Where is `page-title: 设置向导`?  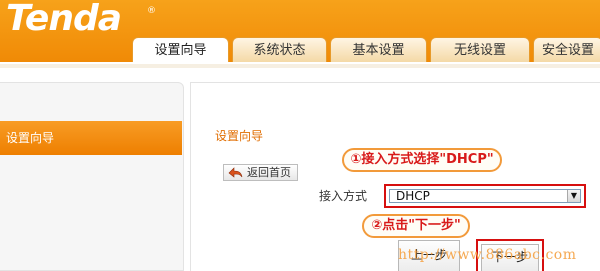 page-title: 设置向导 is located at coordinates (239, 136).